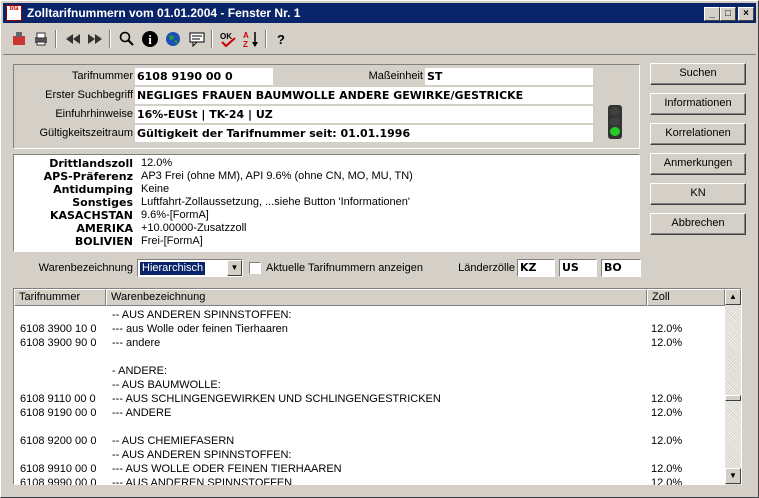 The height and width of the screenshot is (498, 759). Describe the element at coordinates (246, 35) in the screenshot. I see `svg-text: A` at that location.